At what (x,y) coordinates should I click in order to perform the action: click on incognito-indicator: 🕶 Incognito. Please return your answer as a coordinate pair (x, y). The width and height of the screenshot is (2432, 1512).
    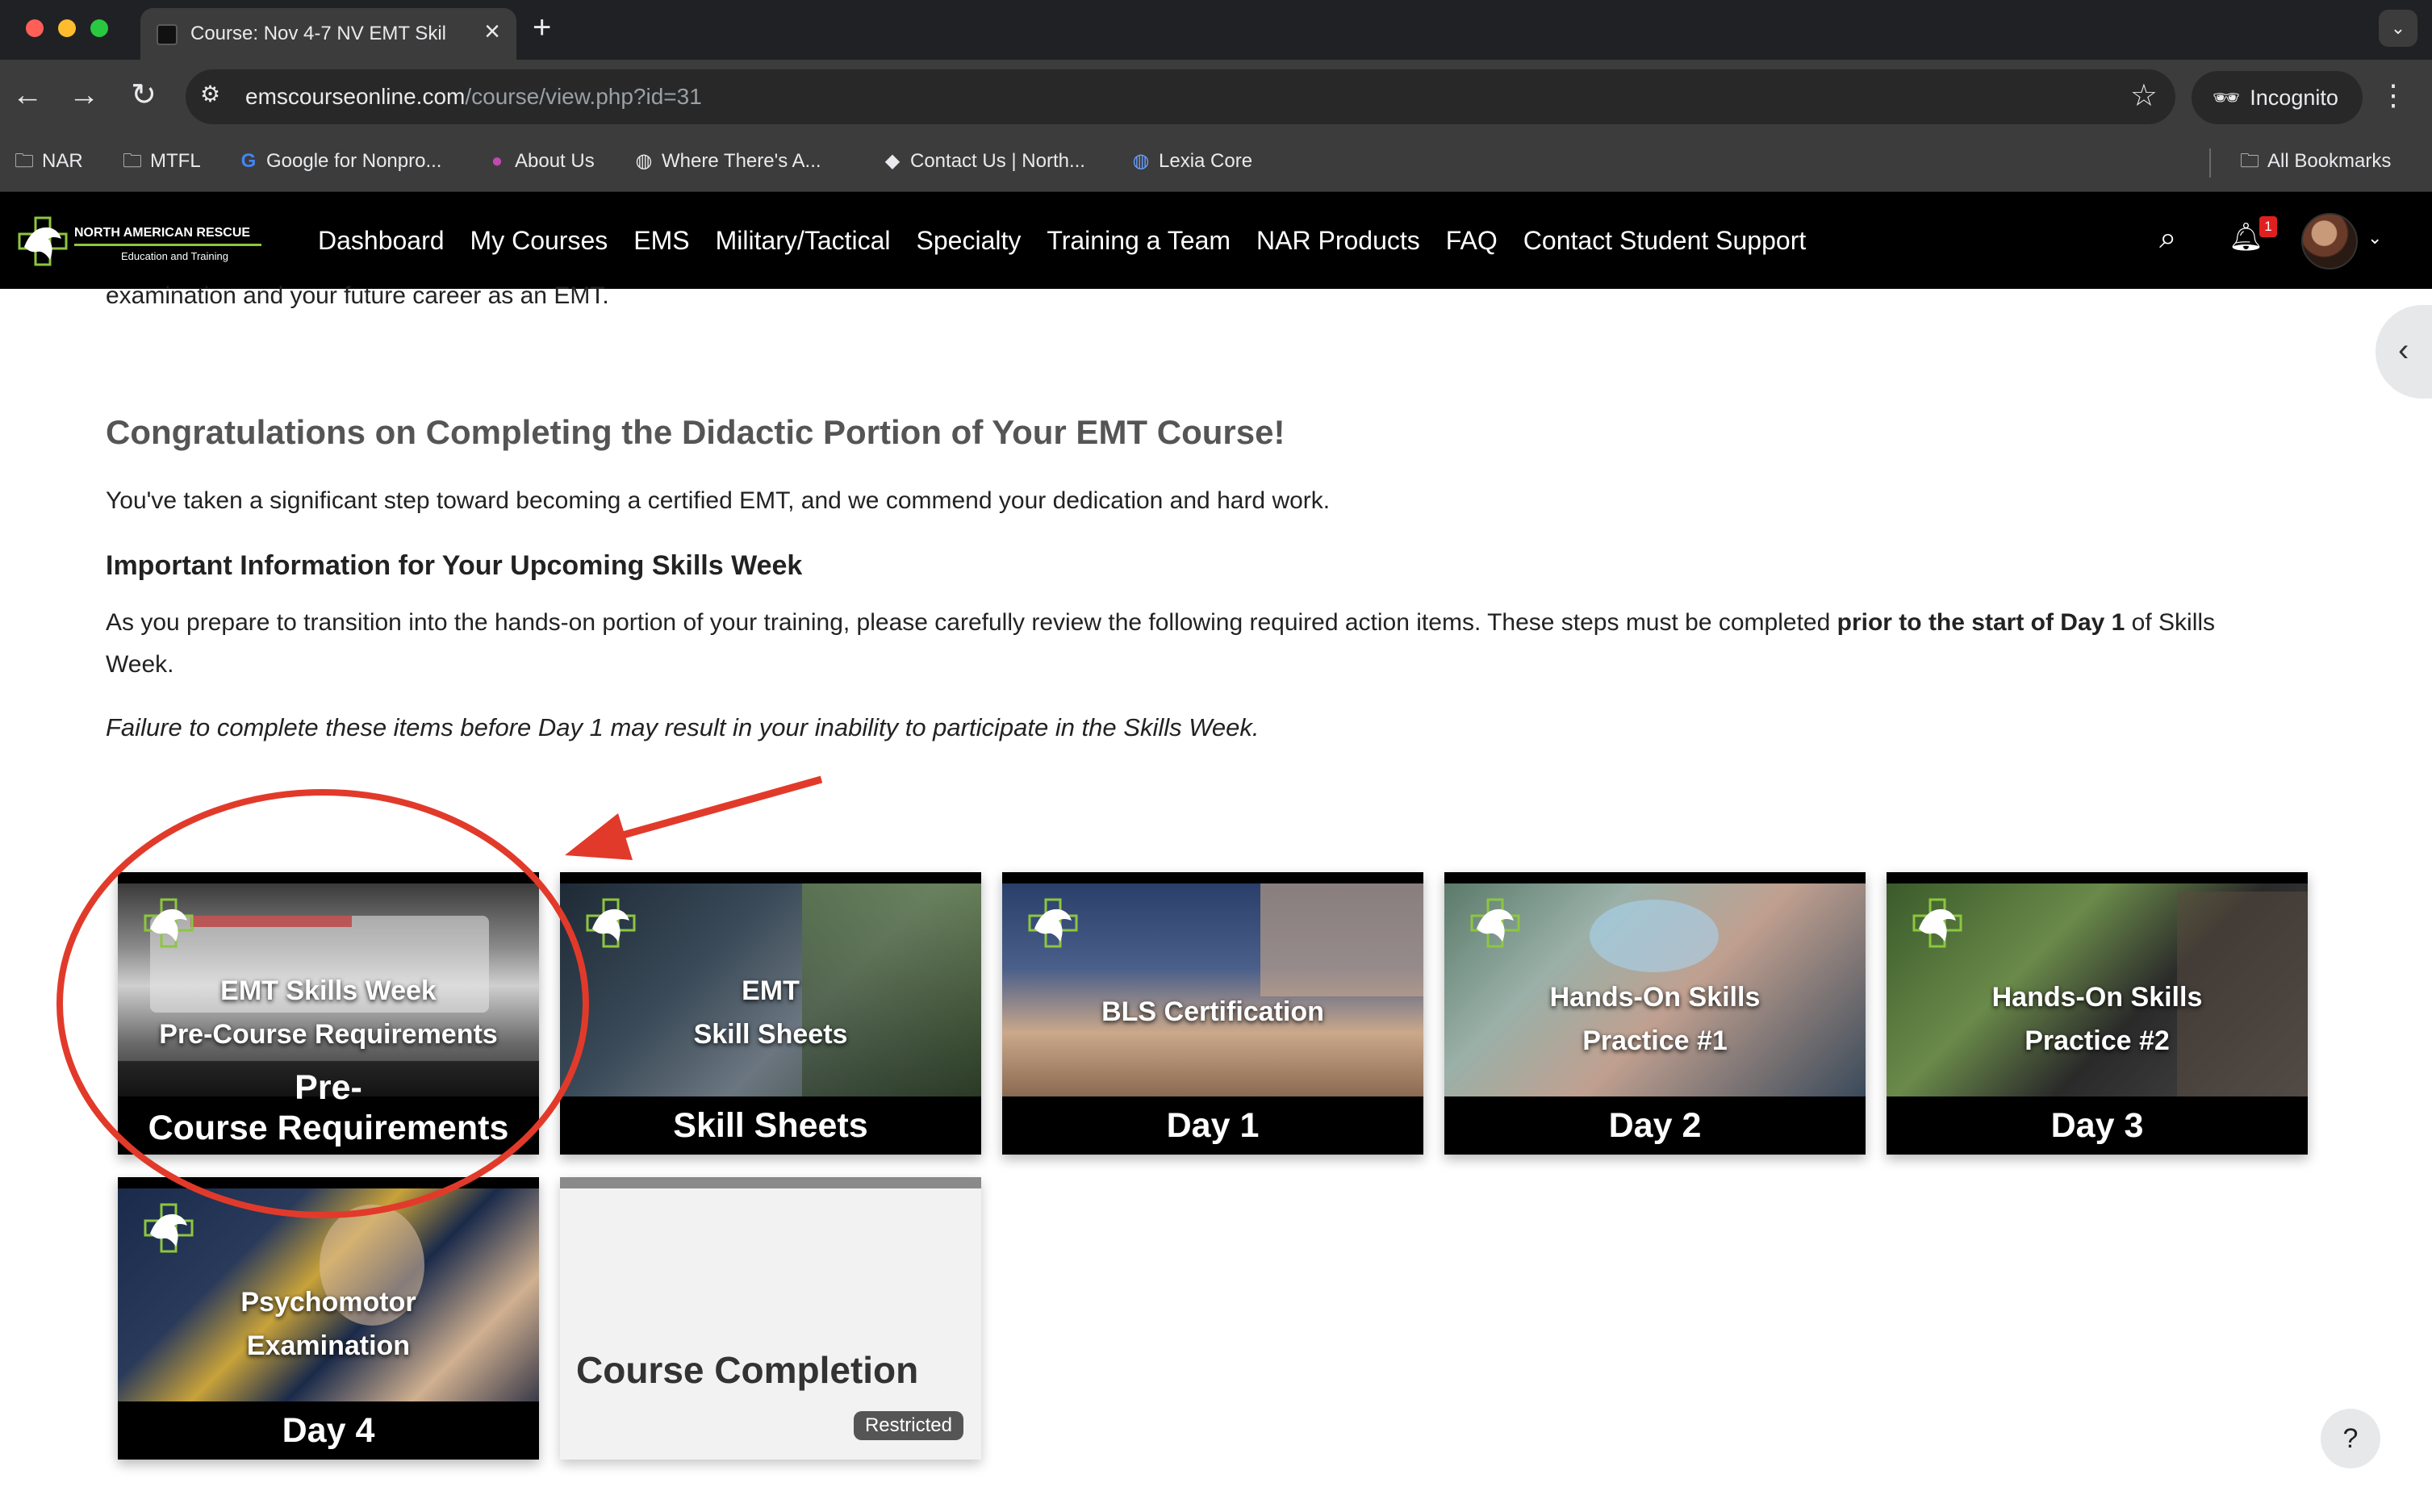
    Looking at the image, I should click on (2277, 97).